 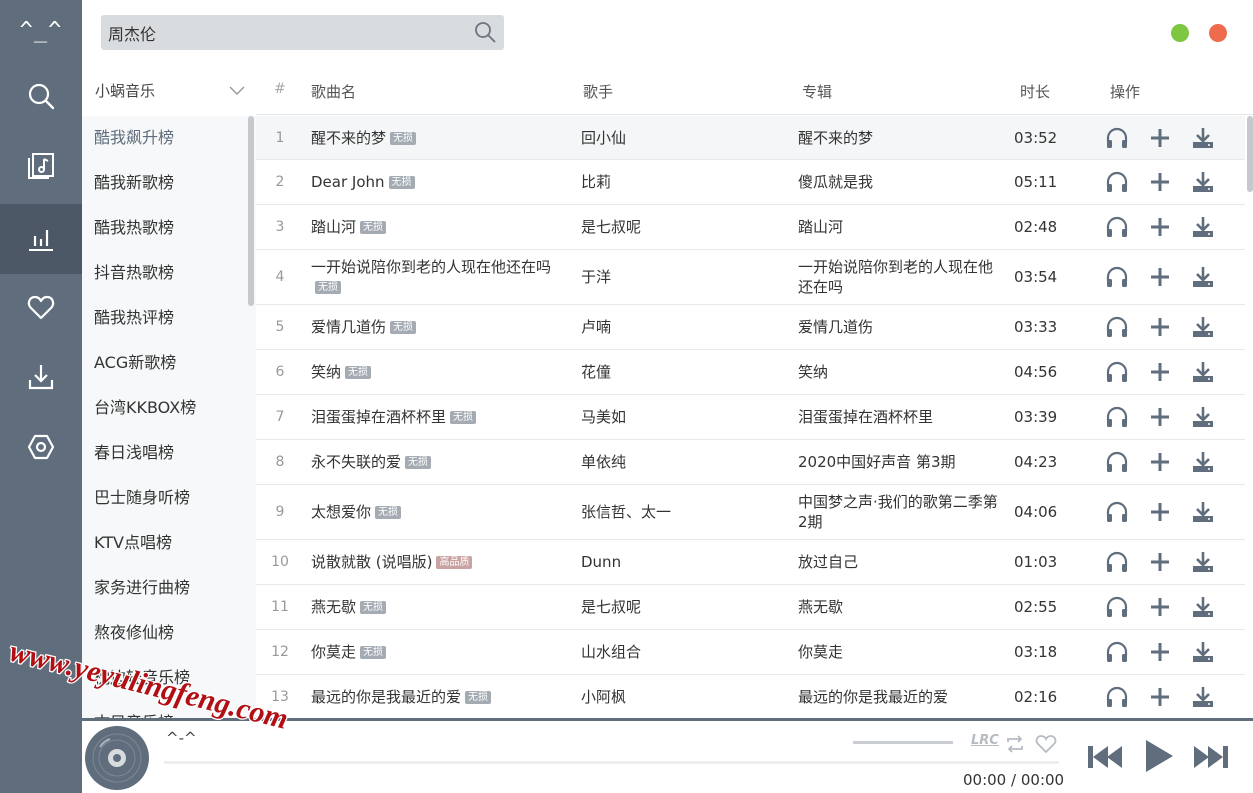 I want to click on table-row: 13 最远的你是我最近的爱 无损 小阿枫 最远的你是我最近的爱 02:16, so click(x=750, y=696).